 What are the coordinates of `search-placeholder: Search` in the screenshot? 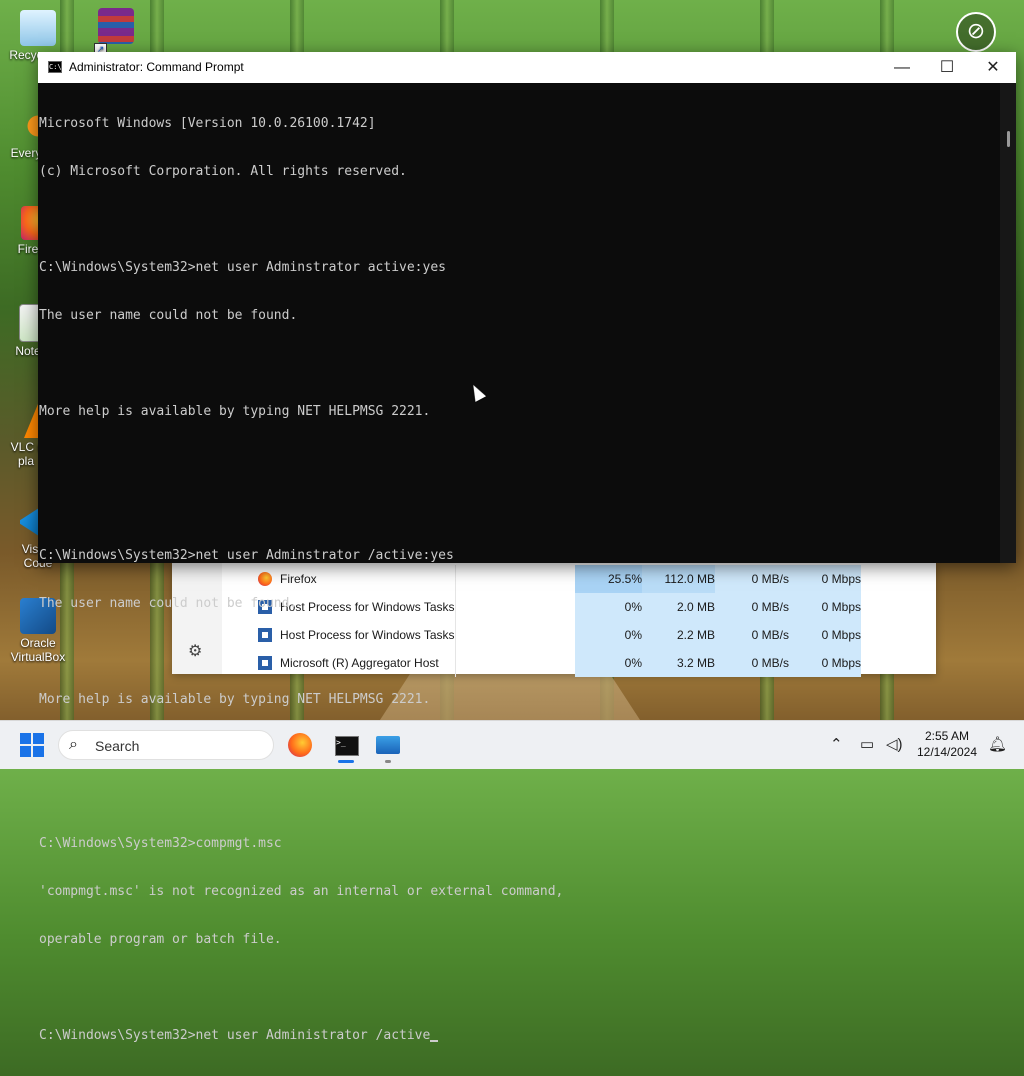 It's located at (117, 746).